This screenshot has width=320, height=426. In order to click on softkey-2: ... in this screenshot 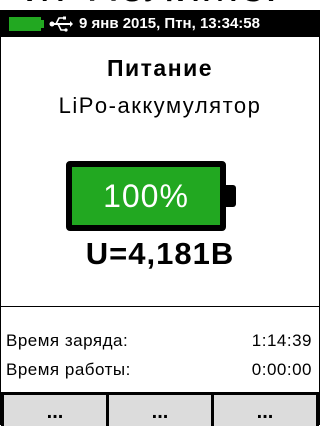, I will do `click(160, 410)`.